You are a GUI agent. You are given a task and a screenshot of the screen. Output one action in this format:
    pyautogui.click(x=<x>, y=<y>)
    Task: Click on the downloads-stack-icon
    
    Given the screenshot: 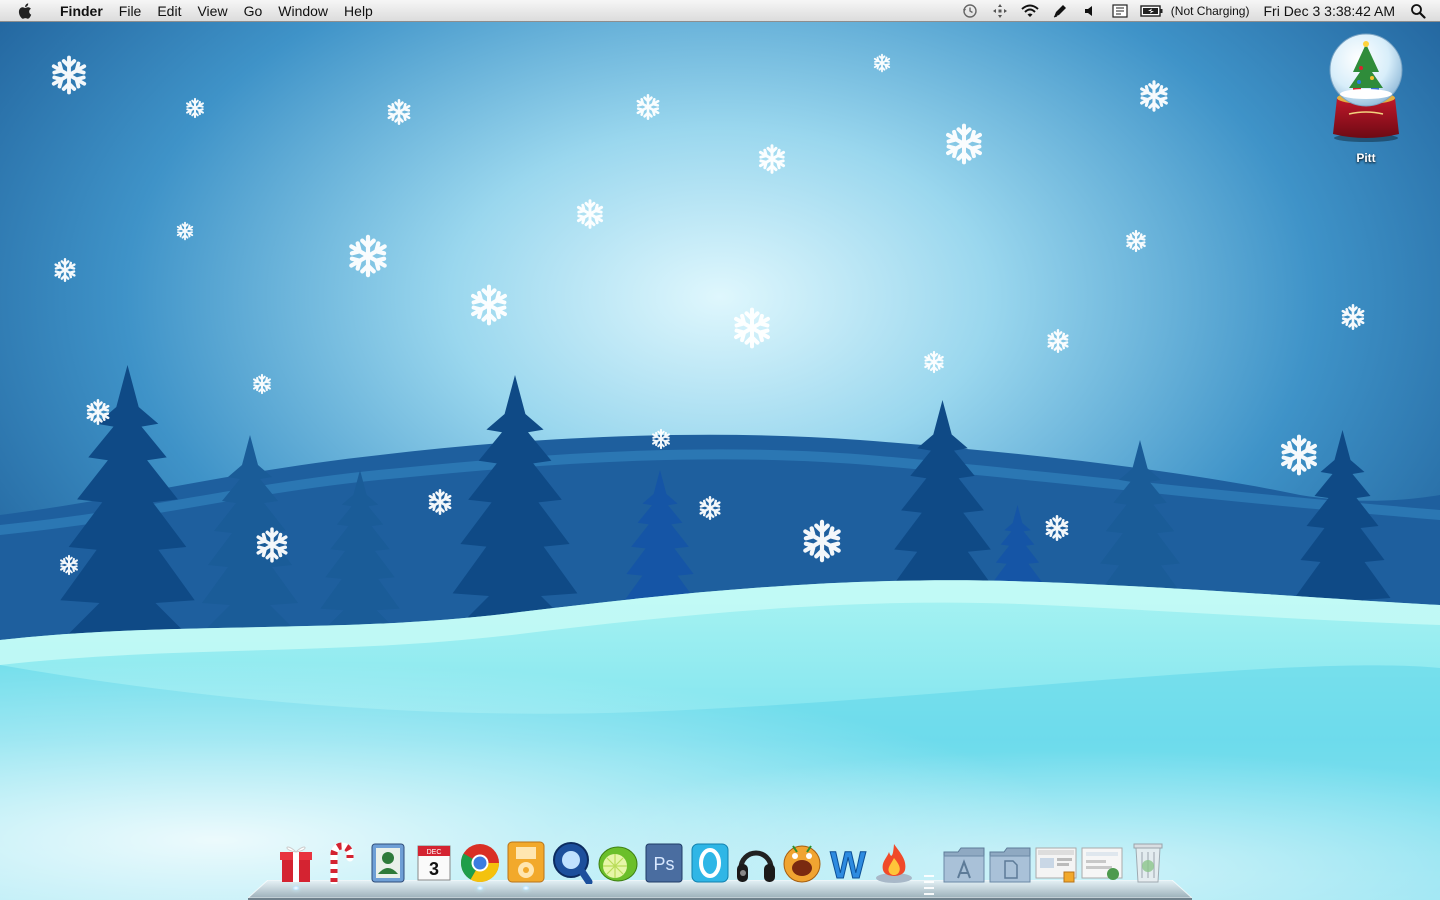 What is the action you would take?
    pyautogui.click(x=1102, y=863)
    